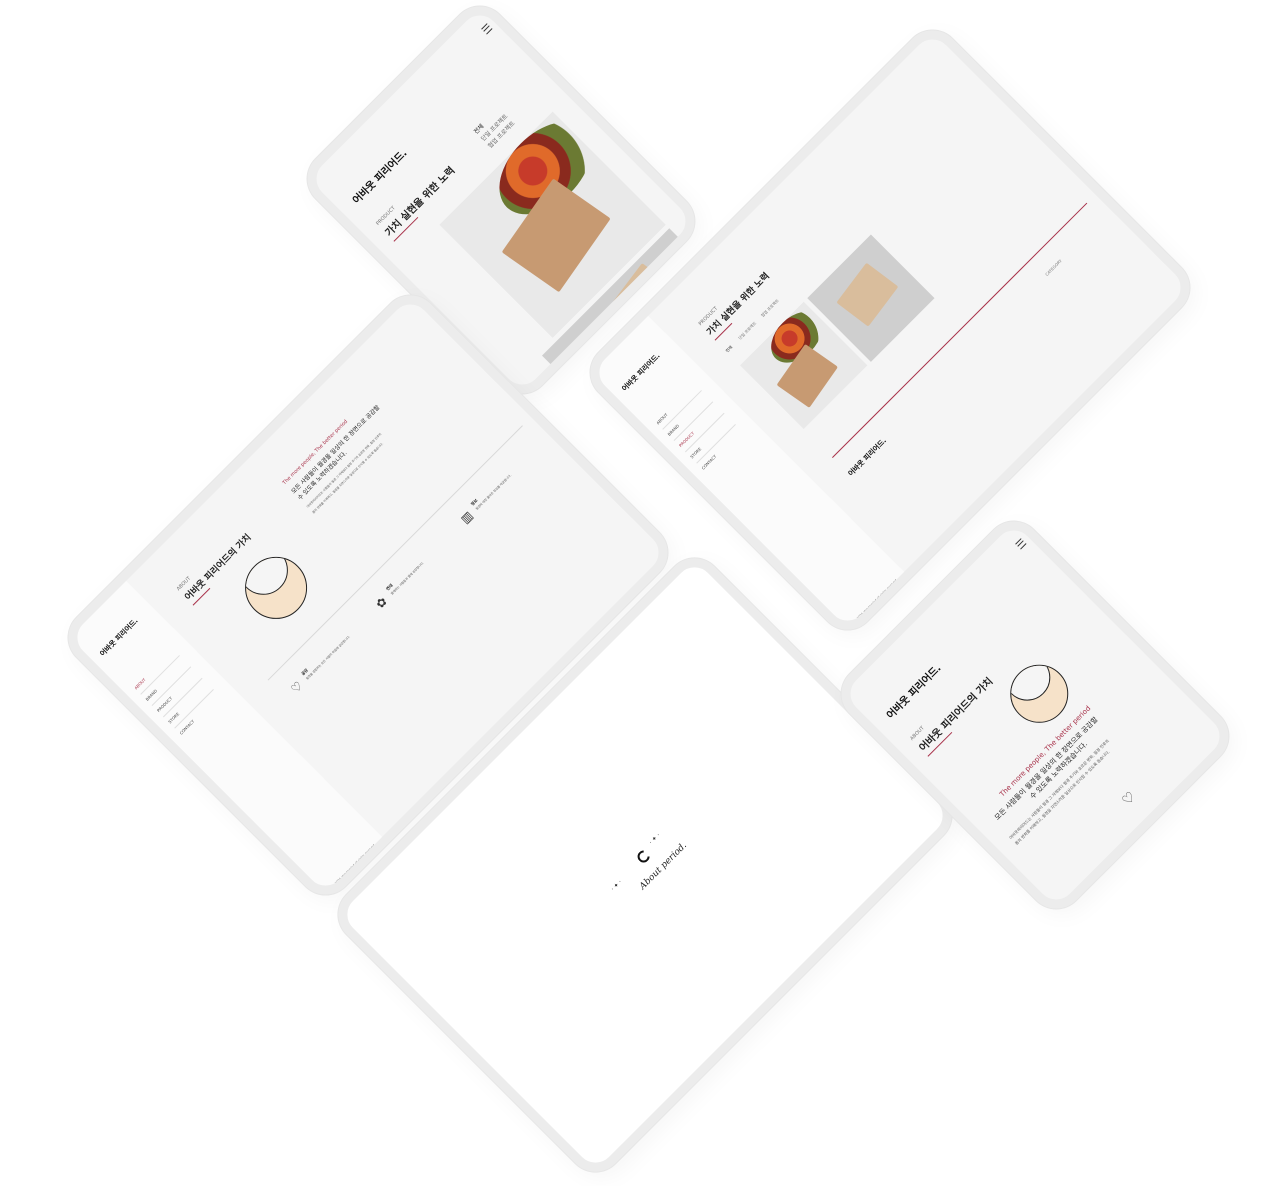  What do you see at coordinates (663, 866) in the screenshot?
I see `splash-logo: About period.` at bounding box center [663, 866].